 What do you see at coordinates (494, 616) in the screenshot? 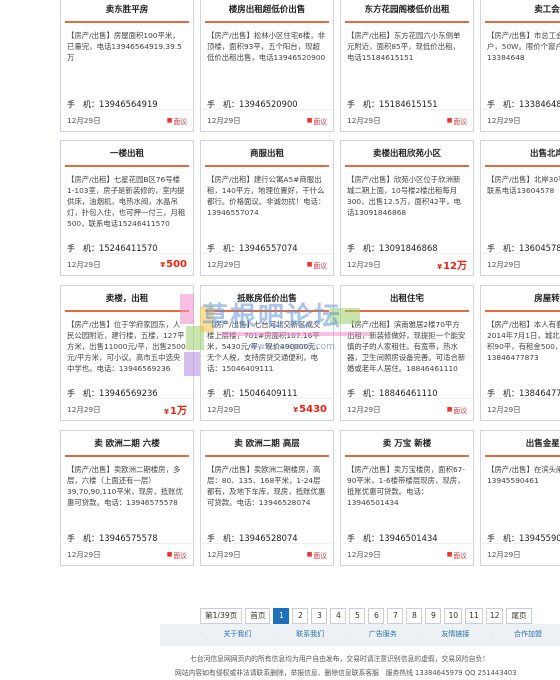
I see `page-button-12: 12` at bounding box center [494, 616].